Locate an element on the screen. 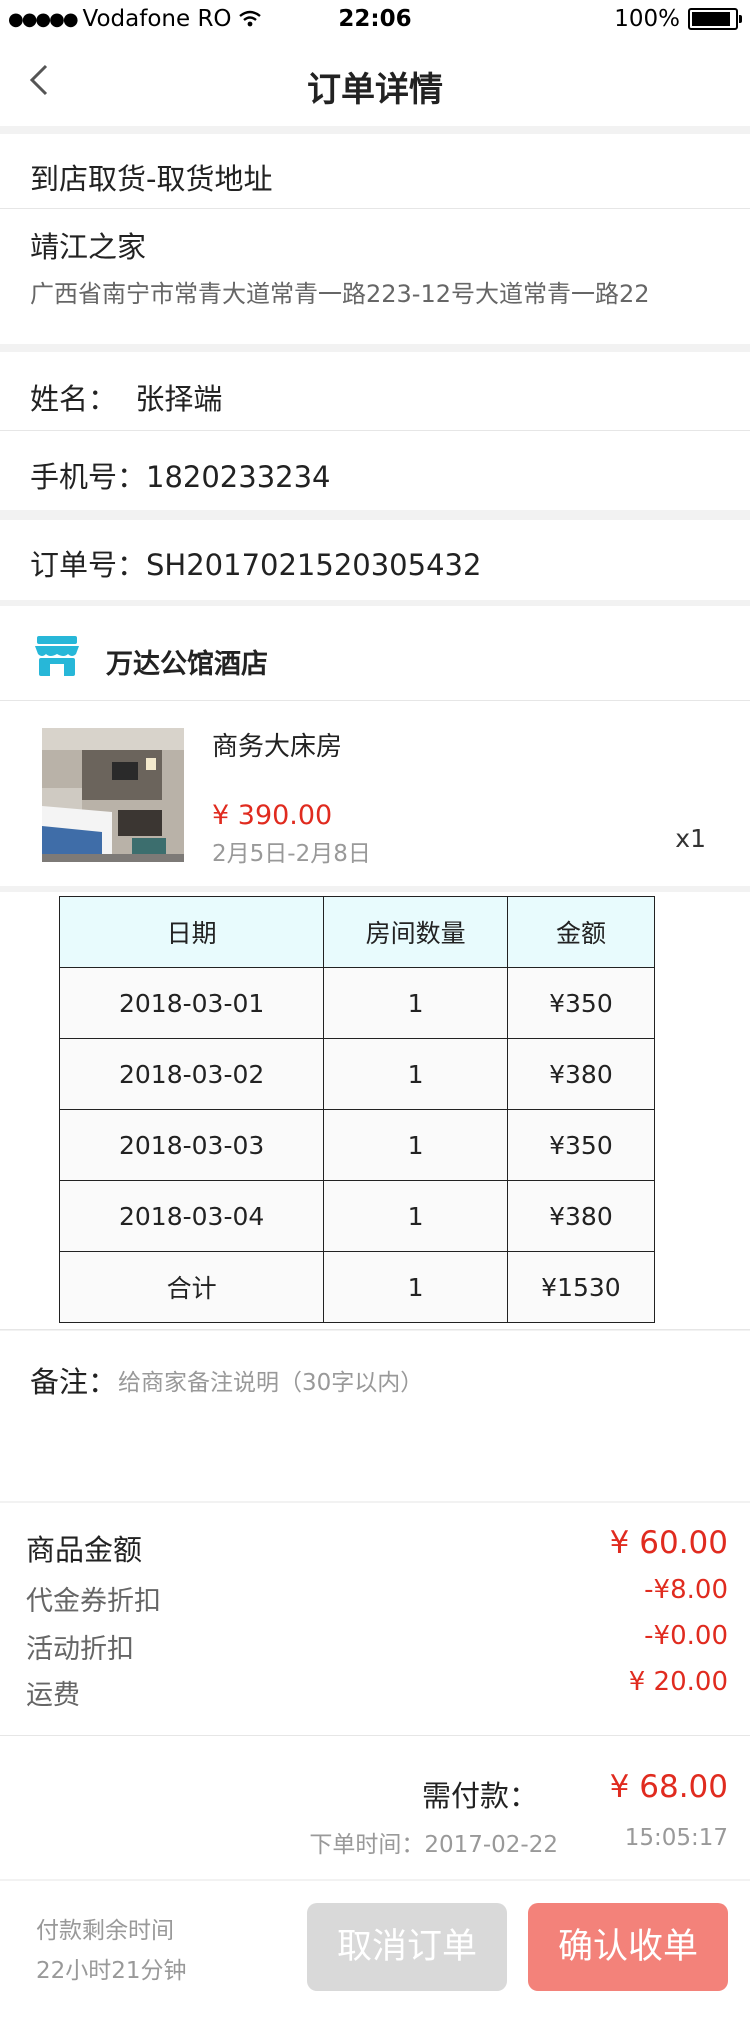  order-number-section: 订单号：SH2017021520305432 is located at coordinates (375, 560).